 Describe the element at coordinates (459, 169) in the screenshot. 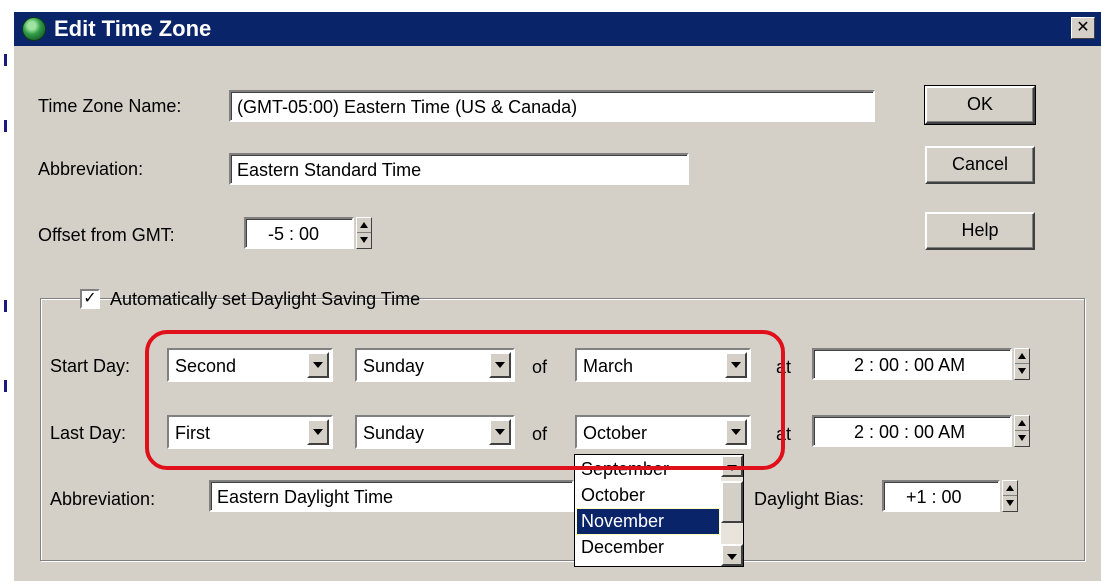

I see `abbreviation-field: Eastern Standard Time` at that location.